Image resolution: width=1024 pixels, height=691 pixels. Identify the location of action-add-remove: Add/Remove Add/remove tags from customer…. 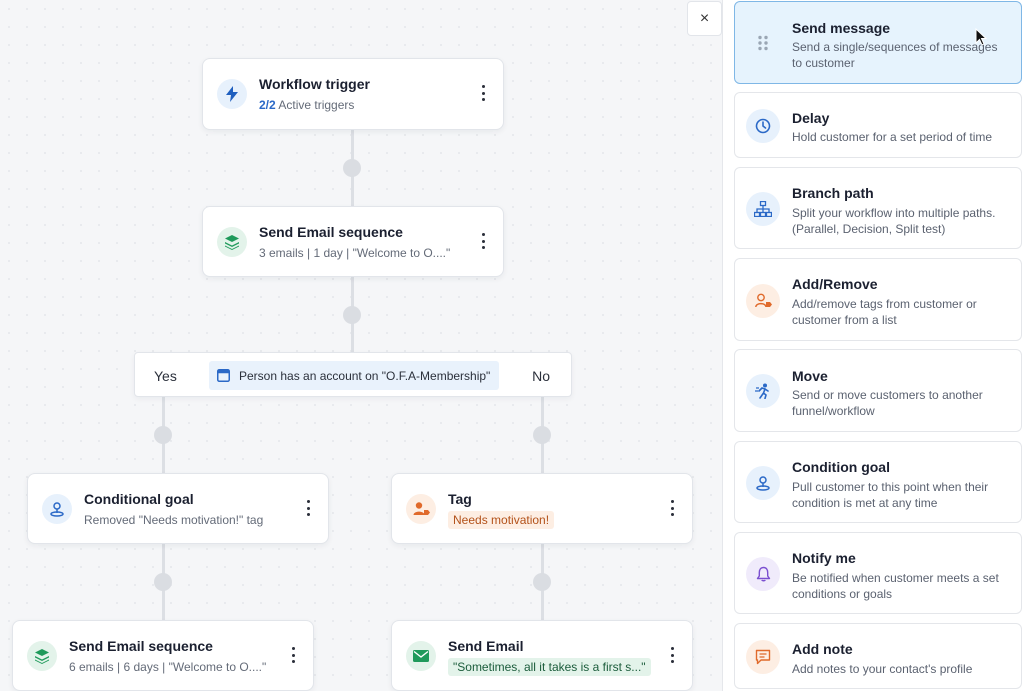
(878, 299).